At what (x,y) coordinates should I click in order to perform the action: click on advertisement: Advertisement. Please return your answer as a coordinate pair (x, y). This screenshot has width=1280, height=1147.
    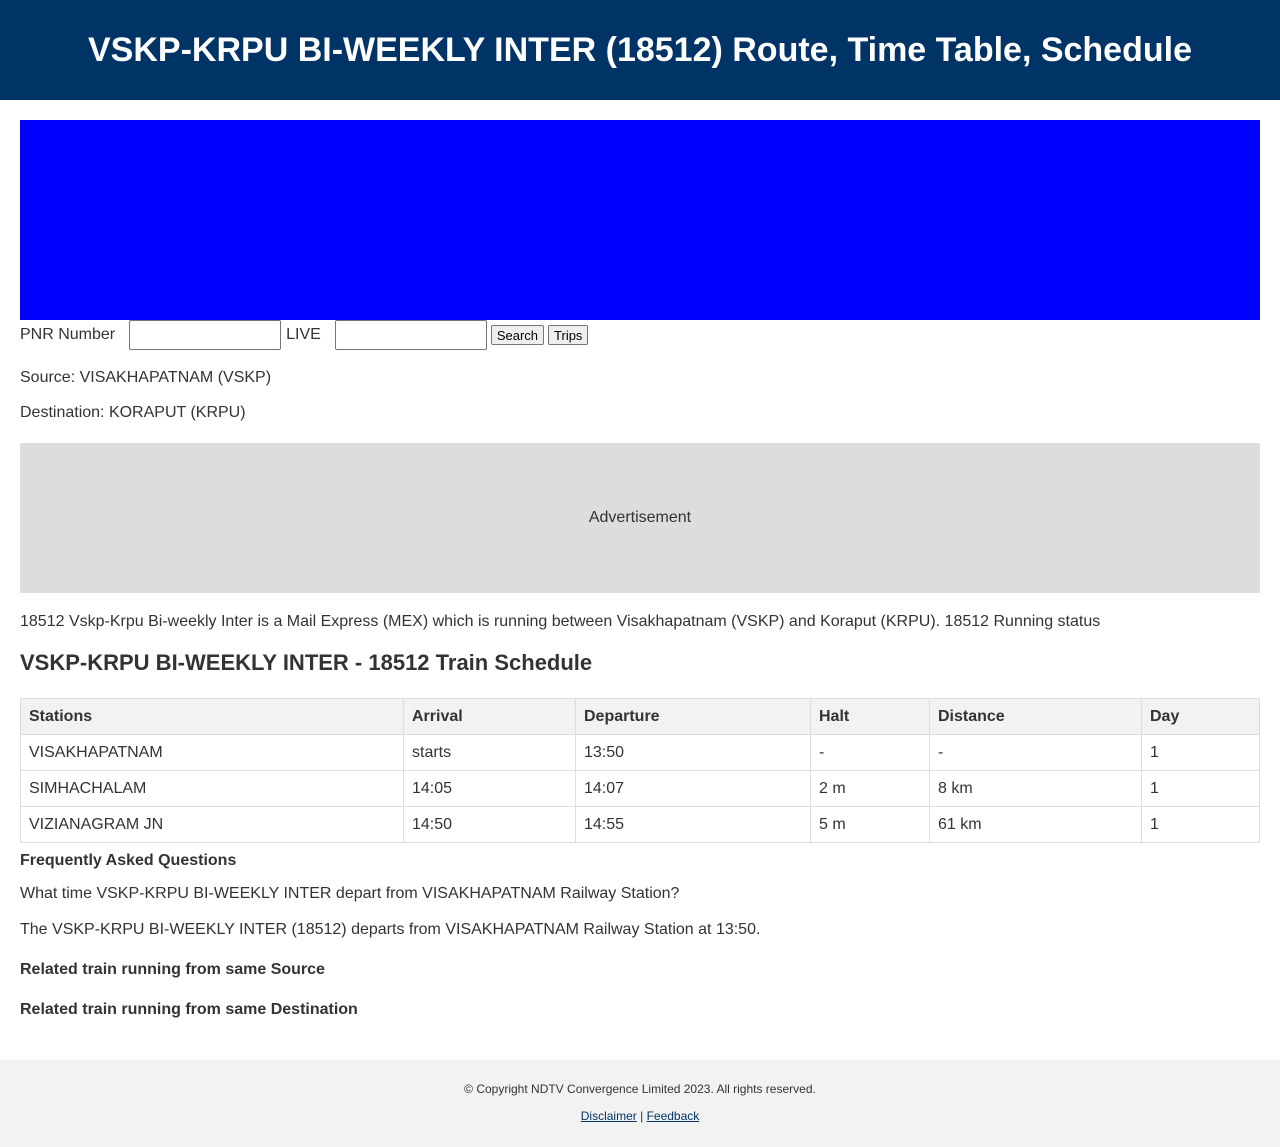
    Looking at the image, I should click on (640, 518).